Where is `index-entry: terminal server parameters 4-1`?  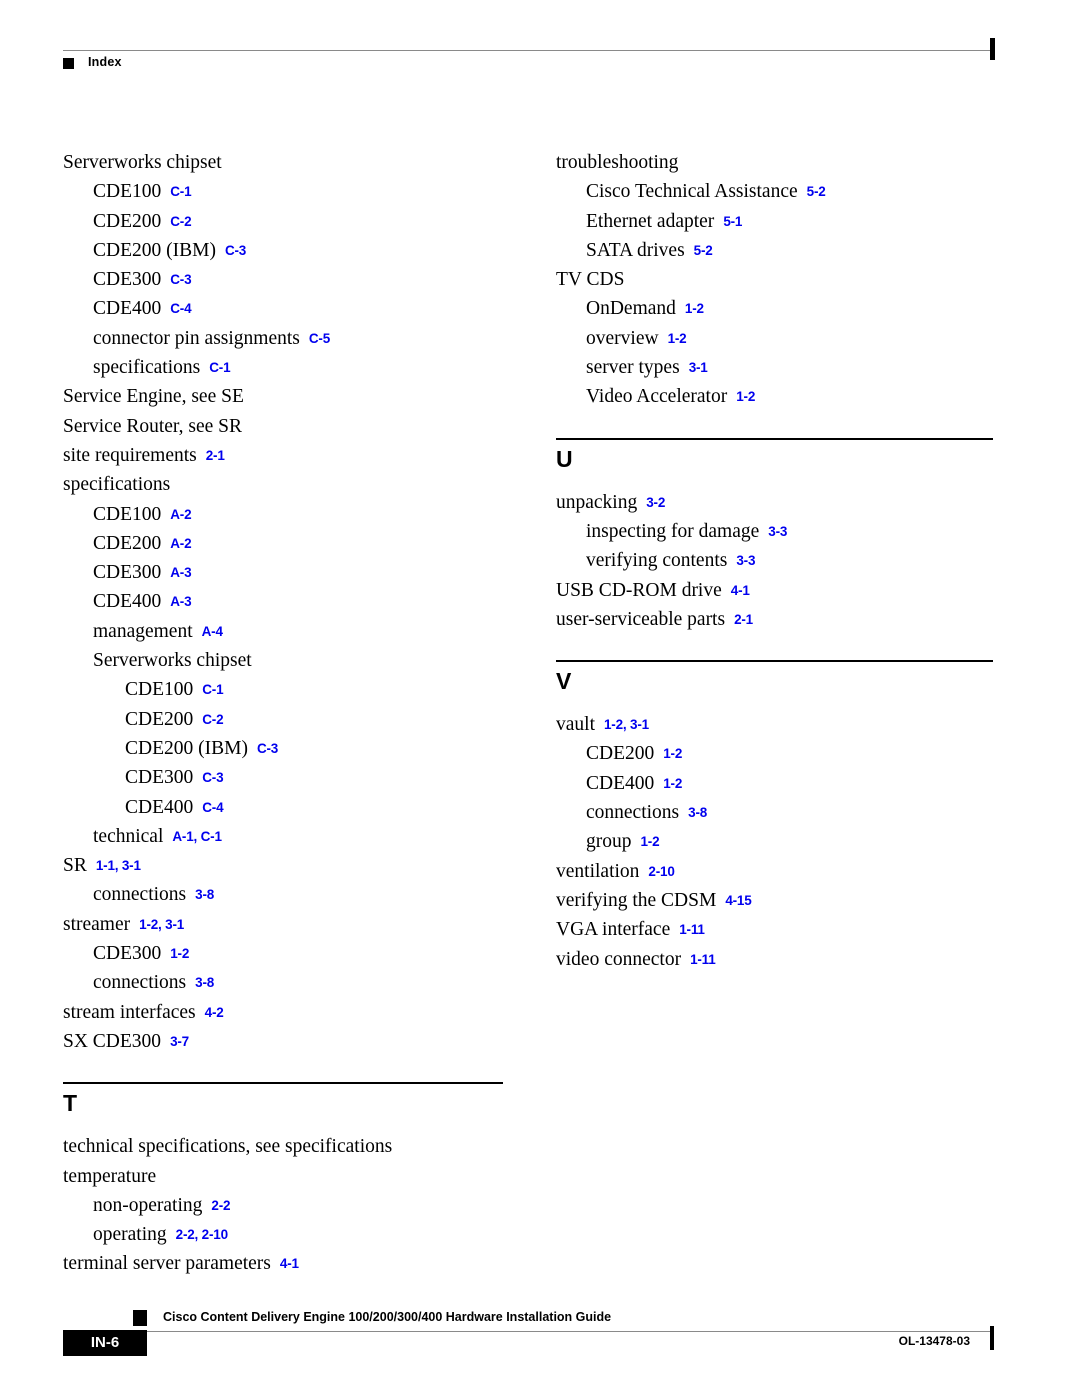
index-entry: terminal server parameters 4-1 is located at coordinates (298, 1263).